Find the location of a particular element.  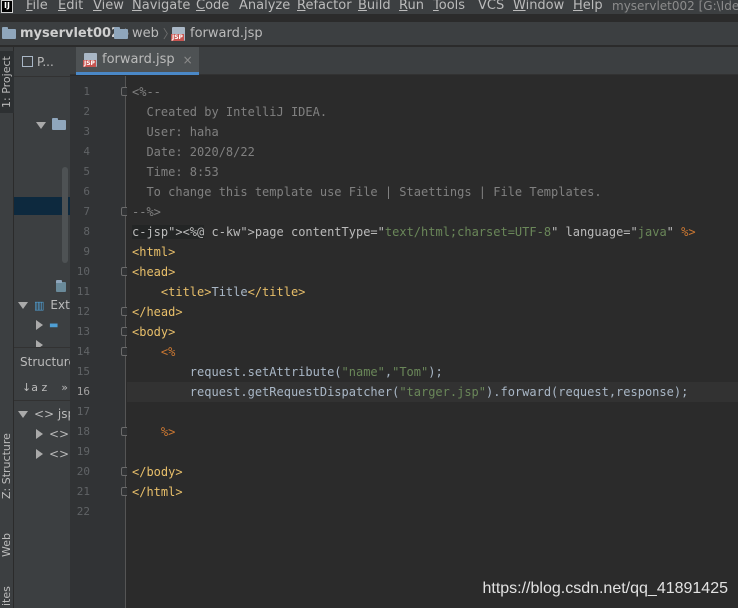

menu-label: indow is located at coordinates (545, 6).